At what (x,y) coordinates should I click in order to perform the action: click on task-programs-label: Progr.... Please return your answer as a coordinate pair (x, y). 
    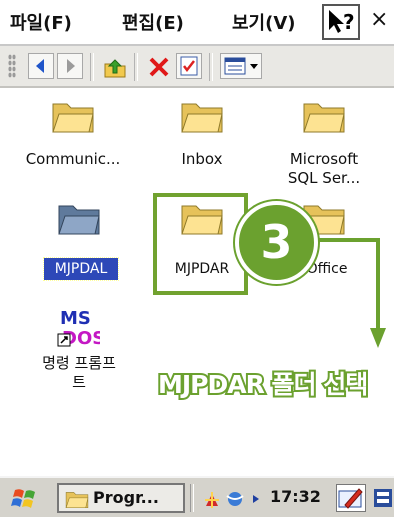
    Looking at the image, I should click on (126, 497).